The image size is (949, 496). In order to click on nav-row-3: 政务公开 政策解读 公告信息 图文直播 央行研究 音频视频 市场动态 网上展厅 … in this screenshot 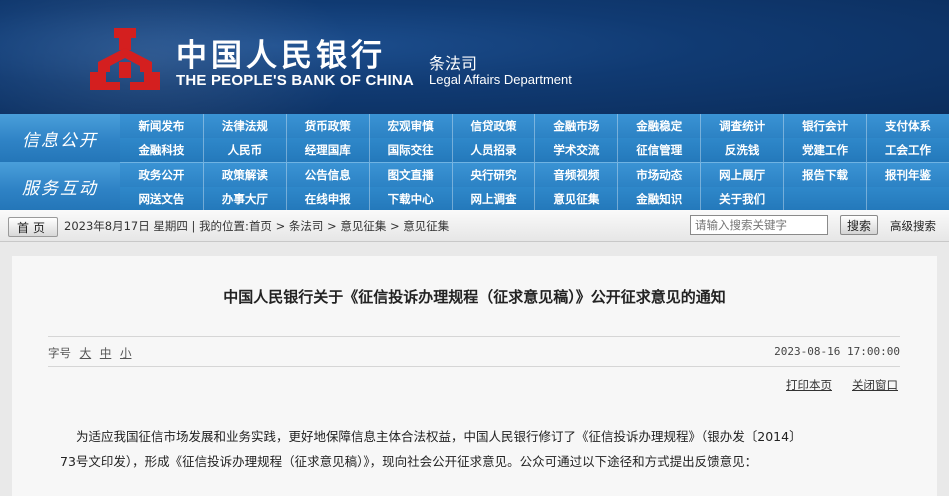, I will do `click(534, 175)`.